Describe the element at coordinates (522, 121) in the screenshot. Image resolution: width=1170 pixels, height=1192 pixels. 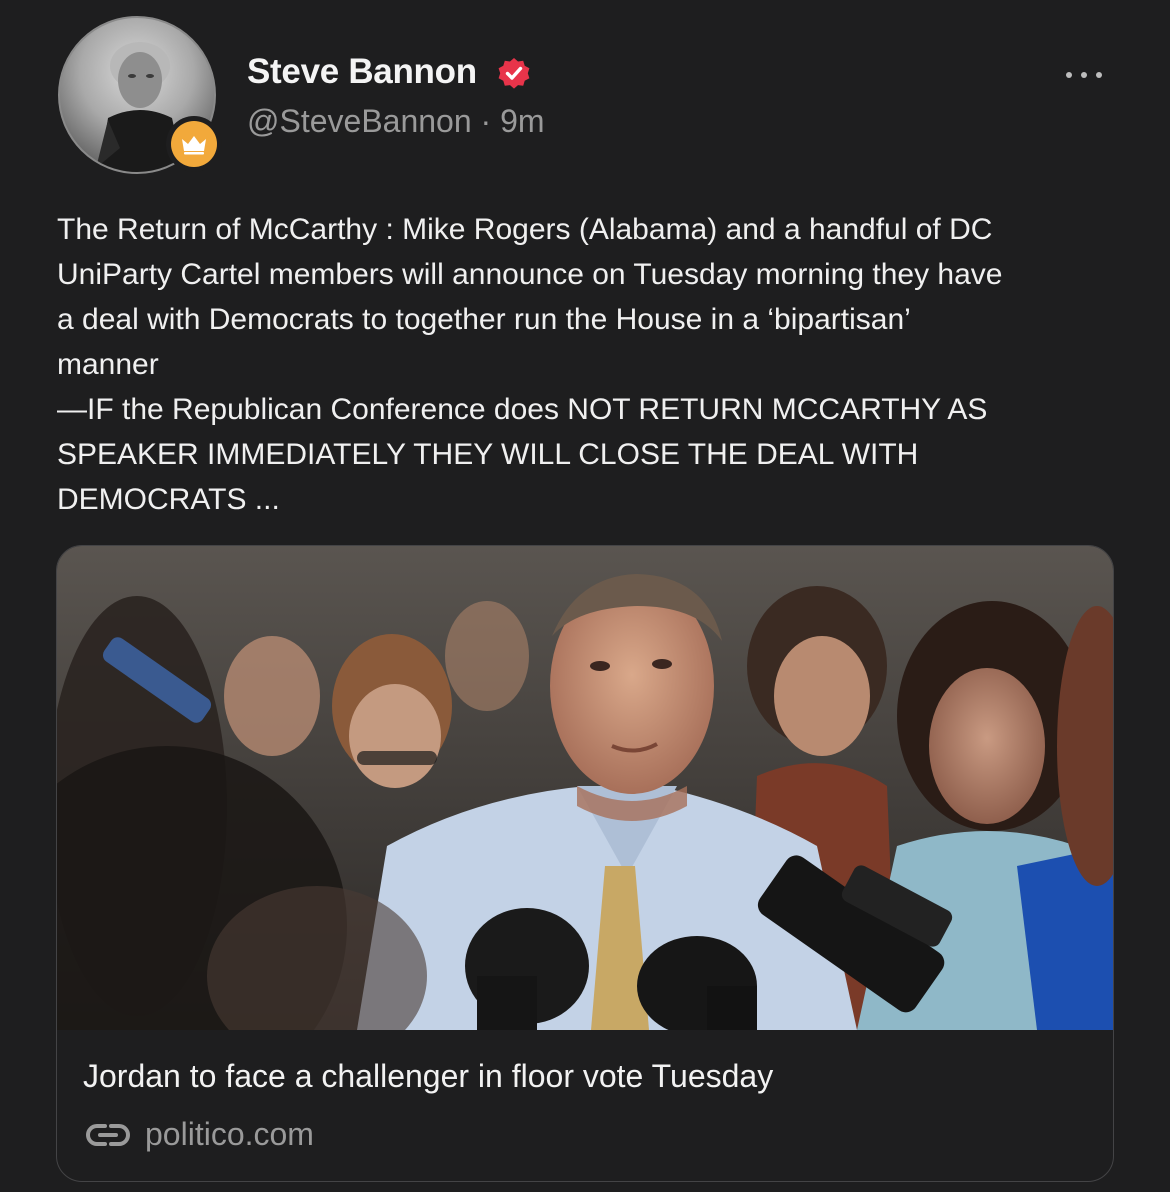
I see `post-timestamp: 9m` at that location.